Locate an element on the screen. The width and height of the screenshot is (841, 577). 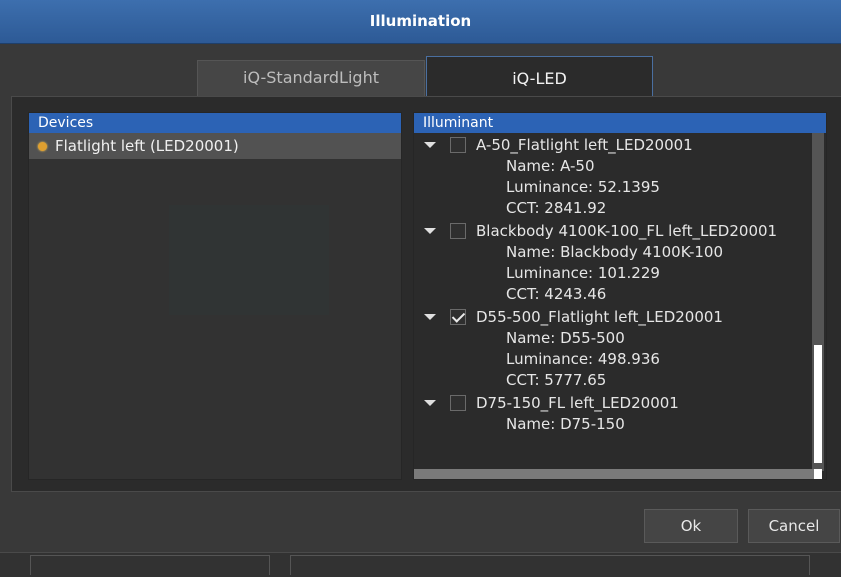
illuminant-name: Name: D75-150 is located at coordinates (565, 424).